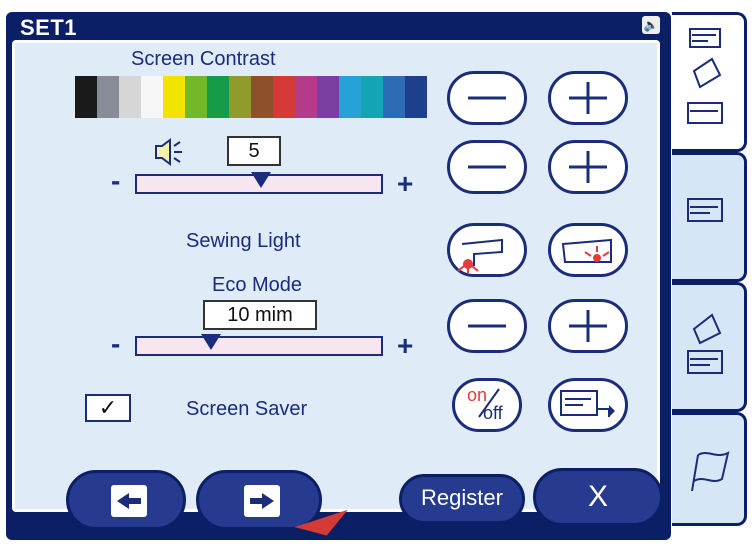 The image size is (755, 544). I want to click on volume-minus-button, so click(487, 167).